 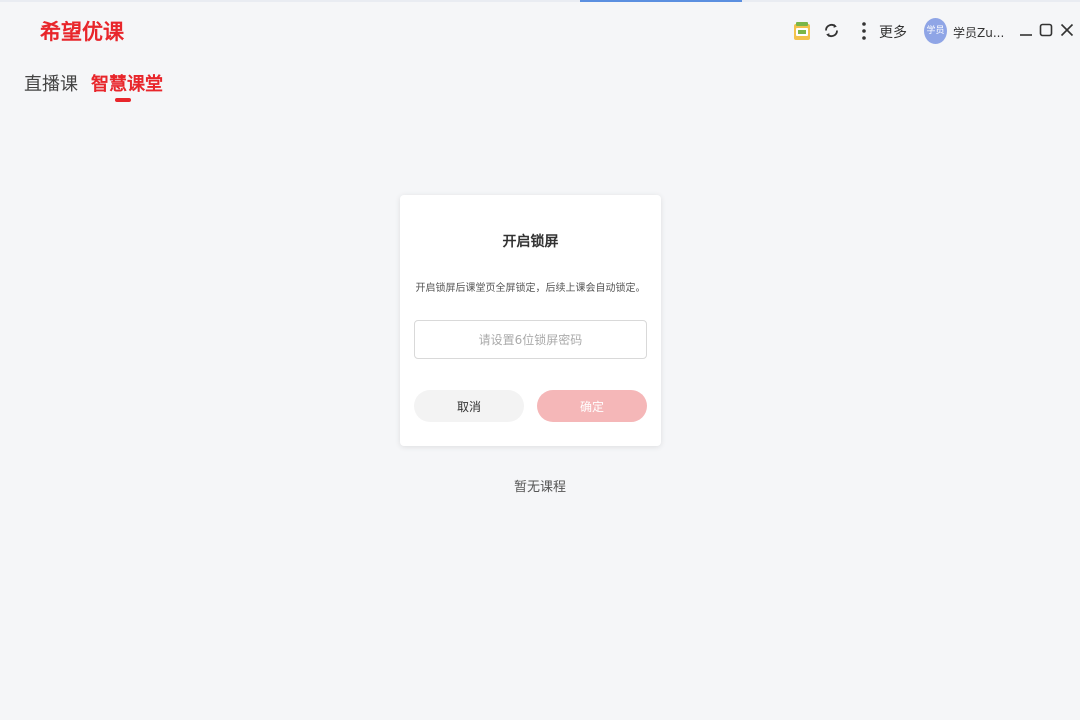 I want to click on refresh-icon, so click(x=831, y=30).